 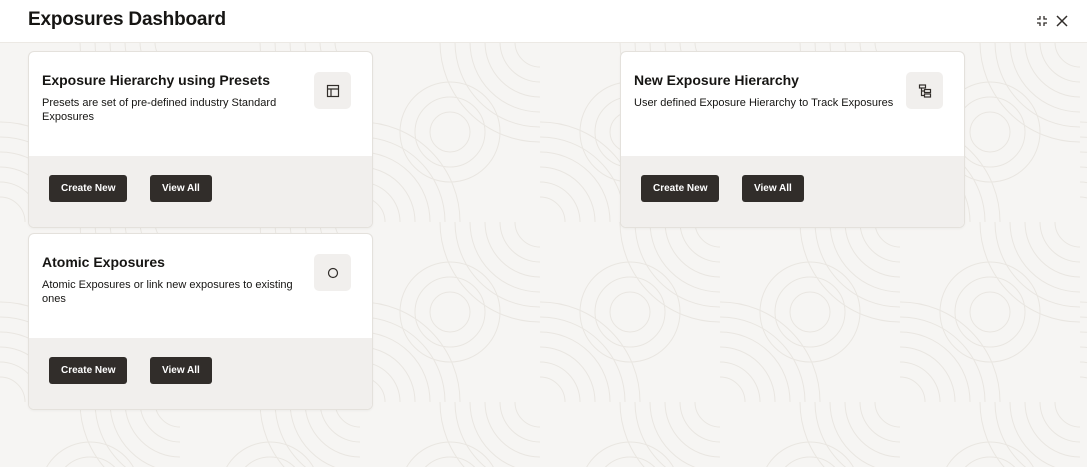 I want to click on card-title: New Exposure Hierarchy, so click(x=716, y=80).